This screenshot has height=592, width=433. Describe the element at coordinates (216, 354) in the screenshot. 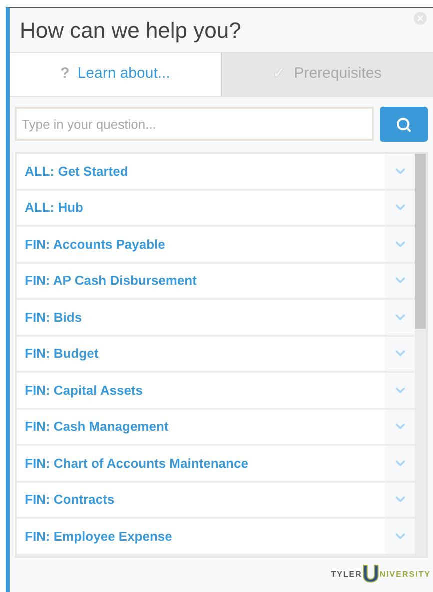

I see `topic-row: FIN: Budget` at that location.